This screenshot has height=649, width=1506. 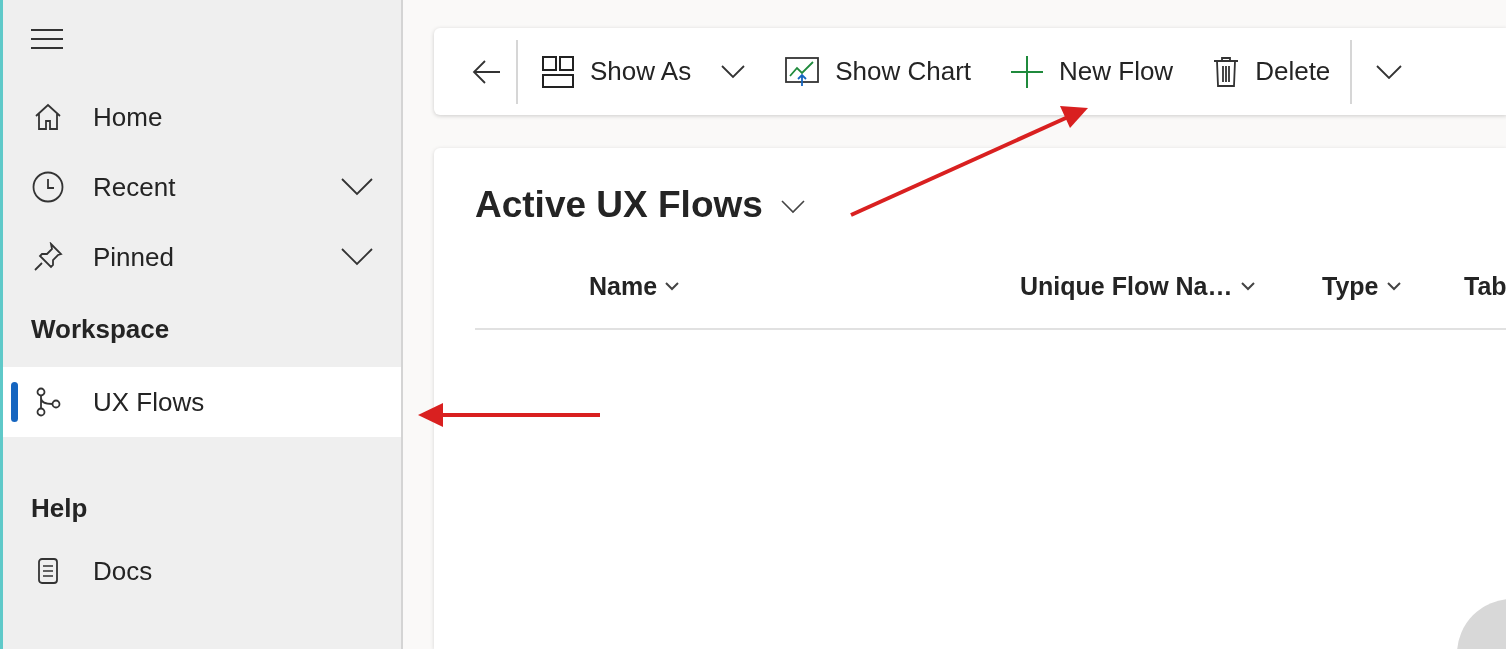 I want to click on toolbar-button: Delete, so click(x=1272, y=71).